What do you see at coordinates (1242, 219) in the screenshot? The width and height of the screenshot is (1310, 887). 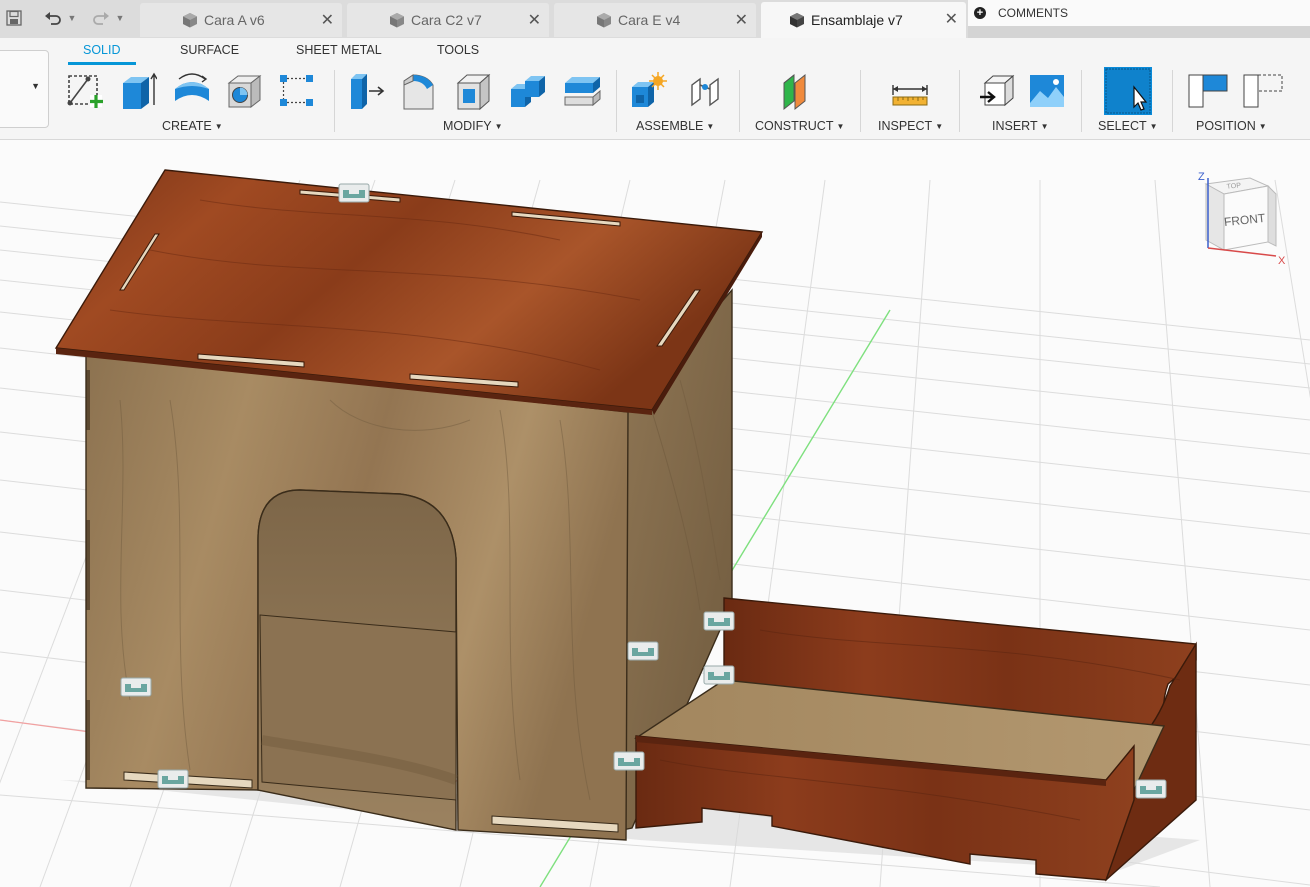 I see `viewcube: TOP FRONT Z X` at bounding box center [1242, 219].